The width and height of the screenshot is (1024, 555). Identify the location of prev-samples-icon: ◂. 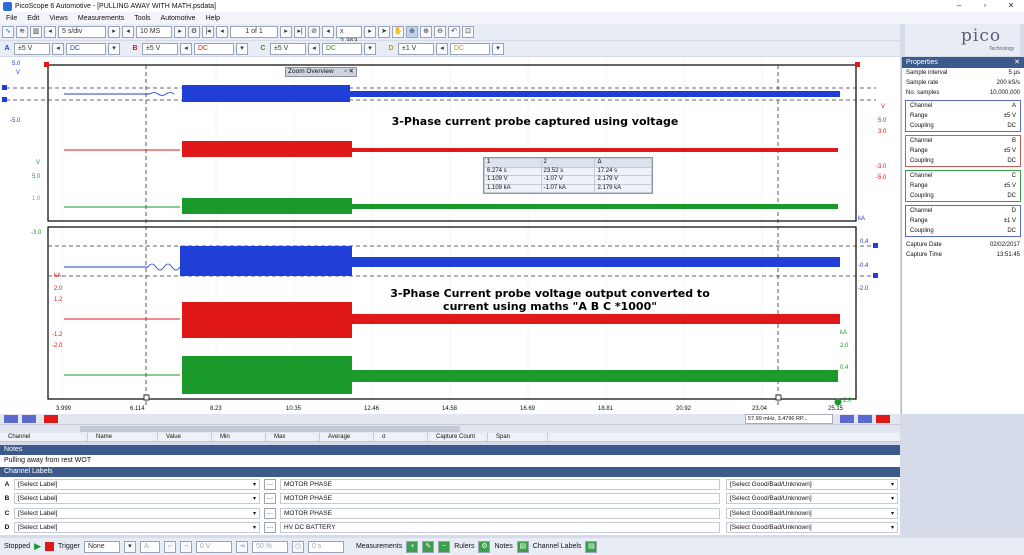
(128, 32).